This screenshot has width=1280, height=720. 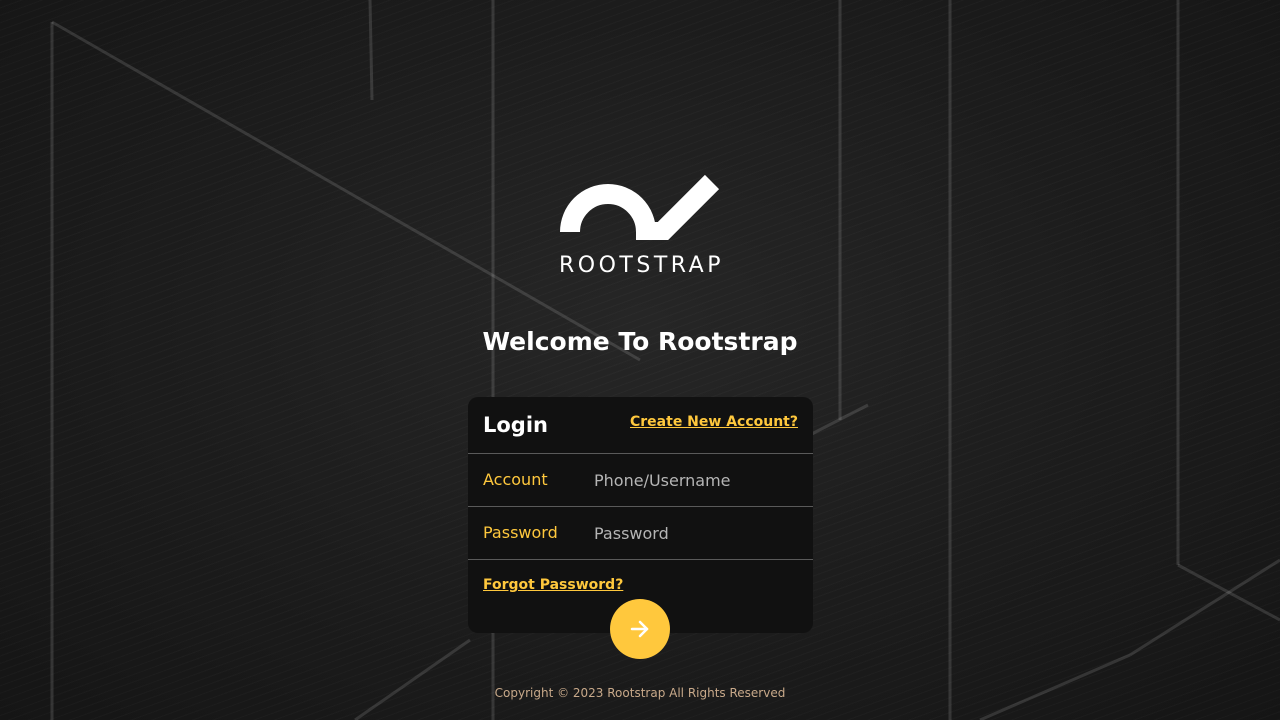 I want to click on create-account-link: Create New Account?, so click(x=714, y=422).